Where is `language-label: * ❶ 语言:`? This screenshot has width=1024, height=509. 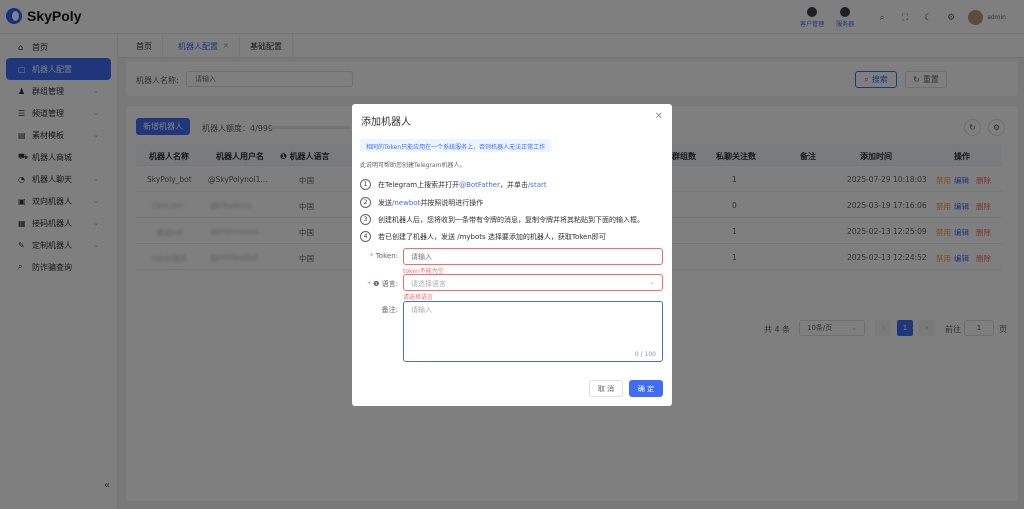 language-label: * ❶ 语言: is located at coordinates (382, 284).